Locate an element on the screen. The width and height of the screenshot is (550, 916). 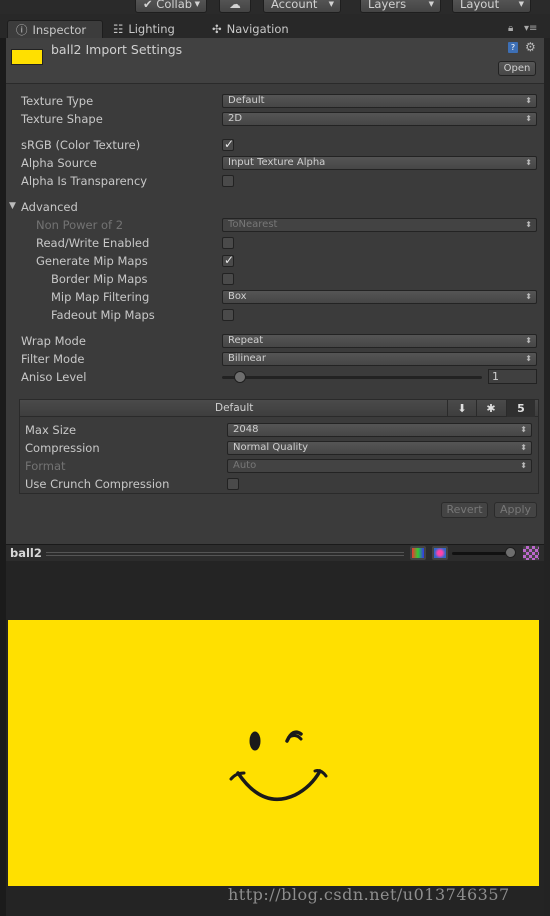
open-button: Open is located at coordinates (517, 68).